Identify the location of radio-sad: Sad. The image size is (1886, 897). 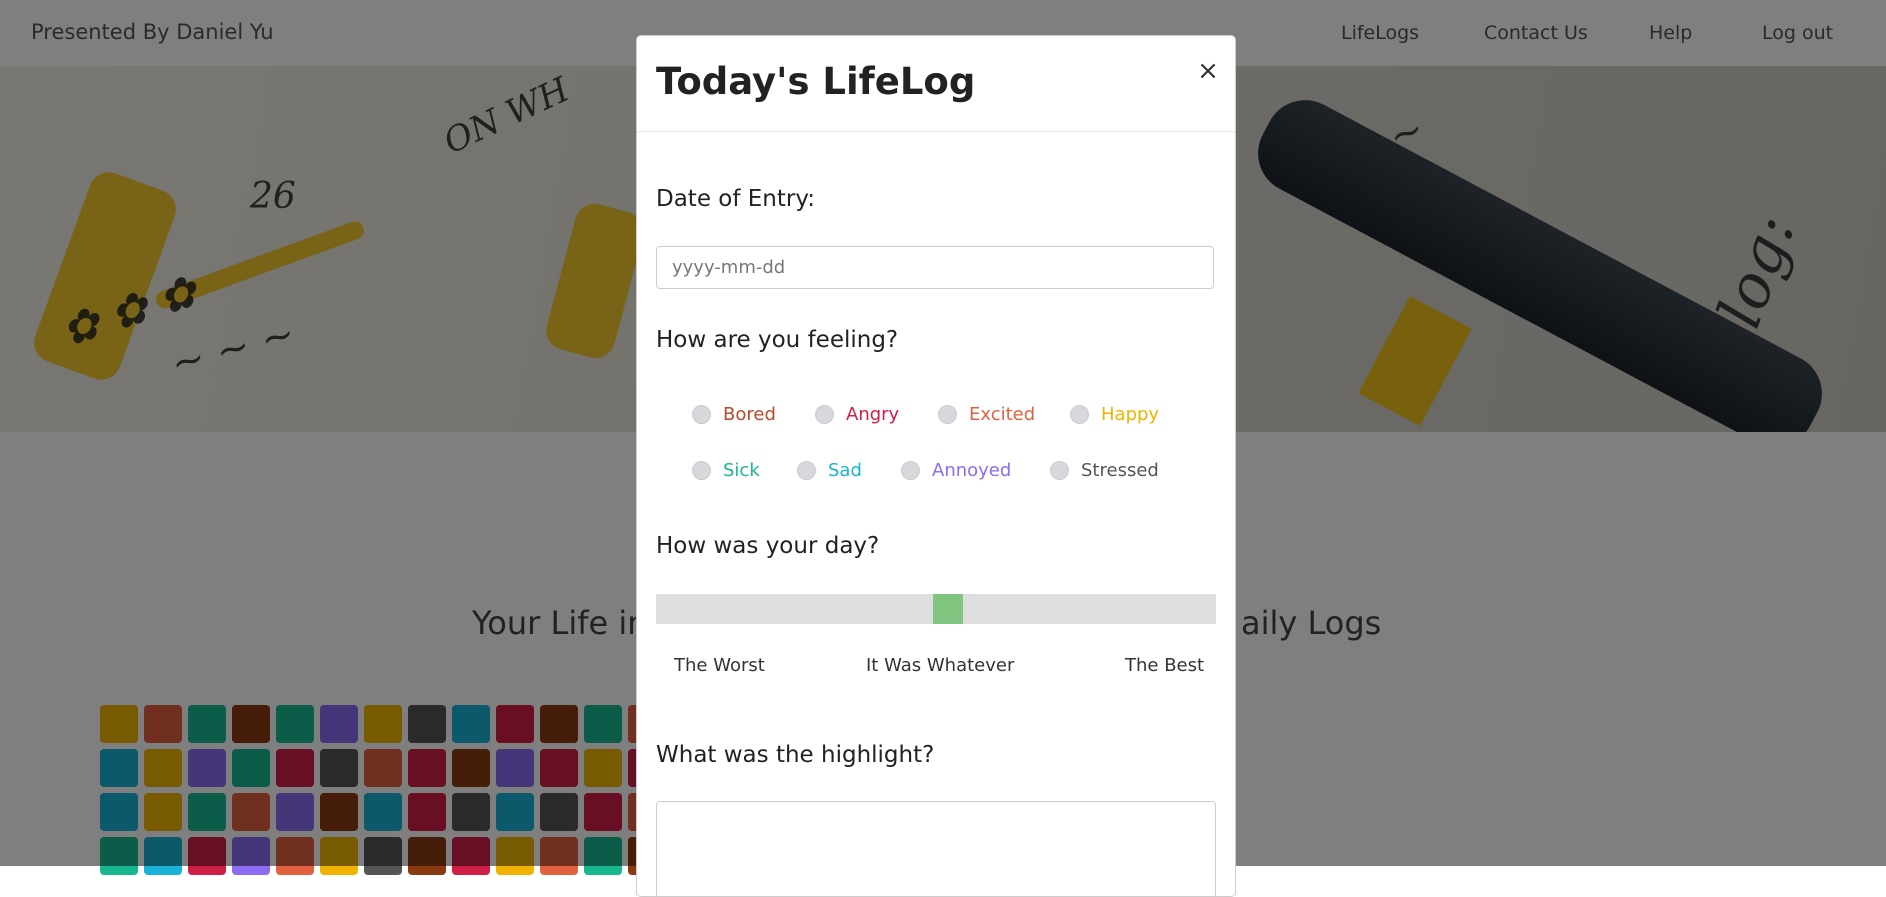
(829, 470).